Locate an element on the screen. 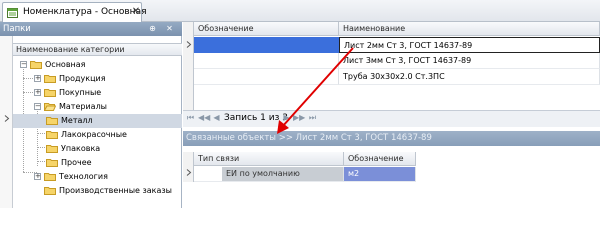 Image resolution: width=600 pixels, height=240 pixels. tree-item-purchased: + Покупные is located at coordinates (97, 93).